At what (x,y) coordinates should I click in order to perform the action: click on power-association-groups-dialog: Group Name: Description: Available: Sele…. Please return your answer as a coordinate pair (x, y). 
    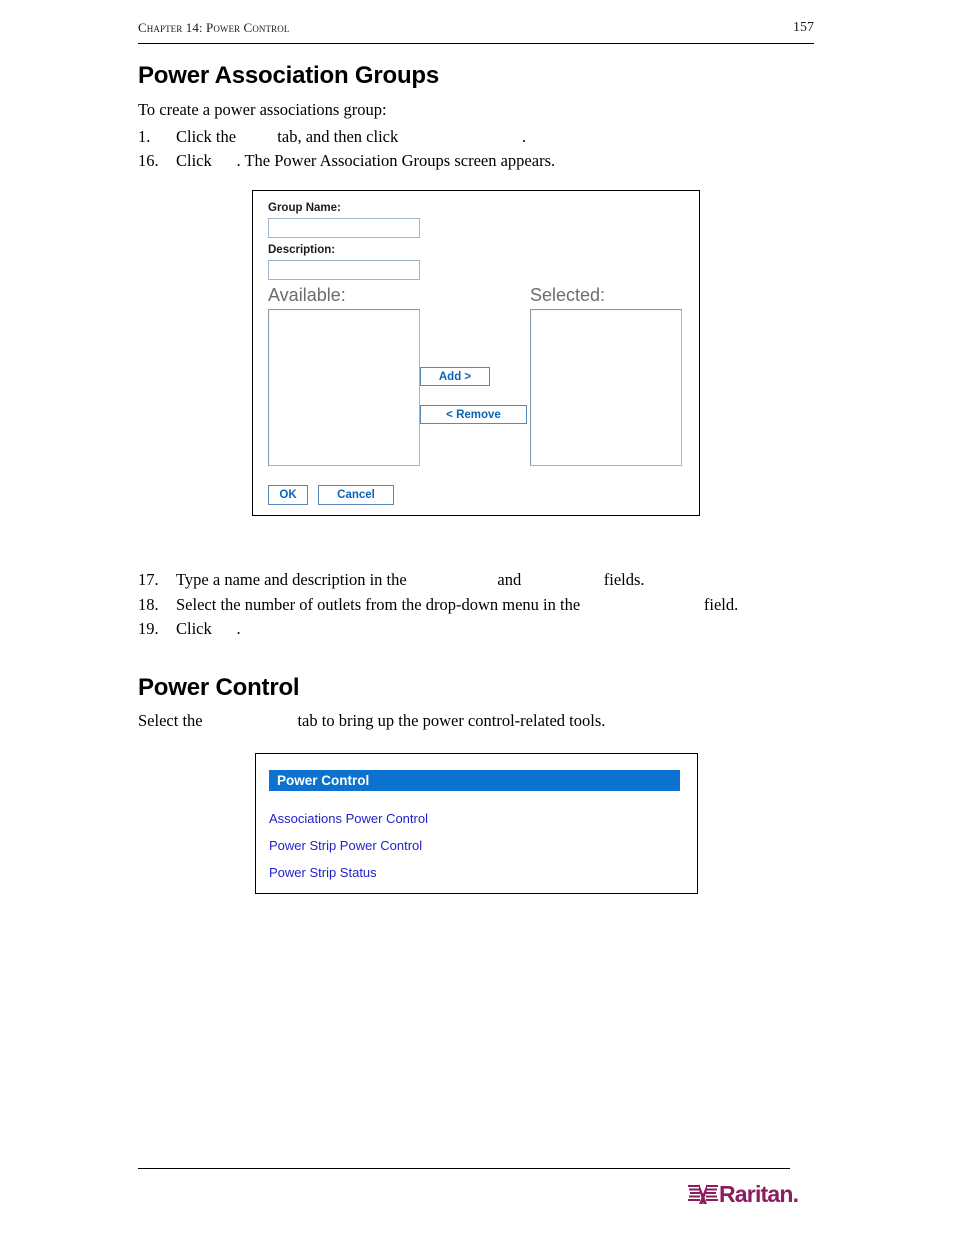
    Looking at the image, I should click on (476, 353).